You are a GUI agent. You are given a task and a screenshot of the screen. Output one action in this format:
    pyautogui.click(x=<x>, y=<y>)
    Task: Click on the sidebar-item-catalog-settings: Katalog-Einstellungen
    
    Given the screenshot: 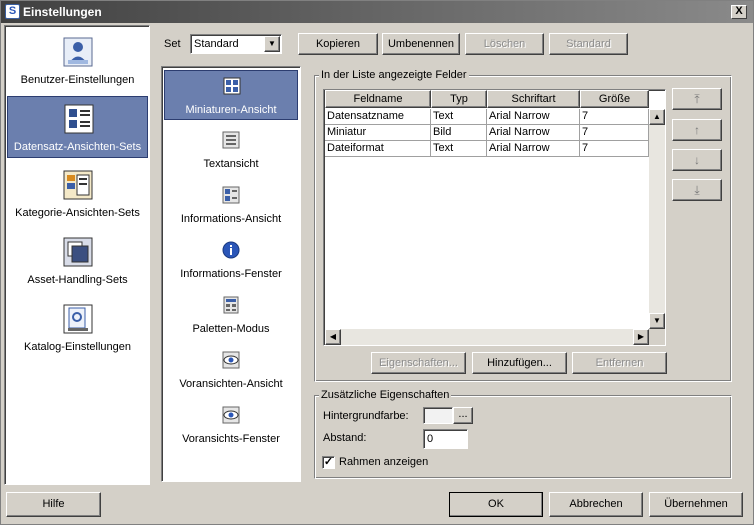 What is the action you would take?
    pyautogui.click(x=77, y=328)
    